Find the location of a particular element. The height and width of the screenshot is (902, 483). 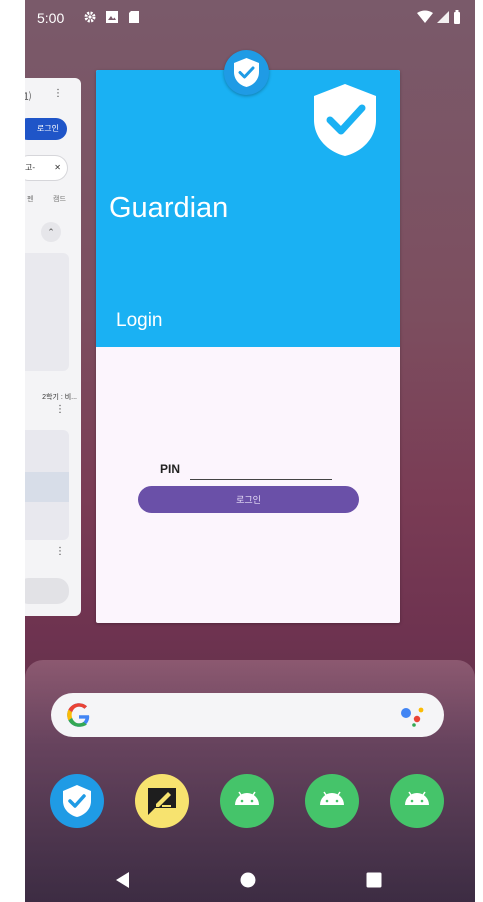

recents-button is located at coordinates (374, 880).